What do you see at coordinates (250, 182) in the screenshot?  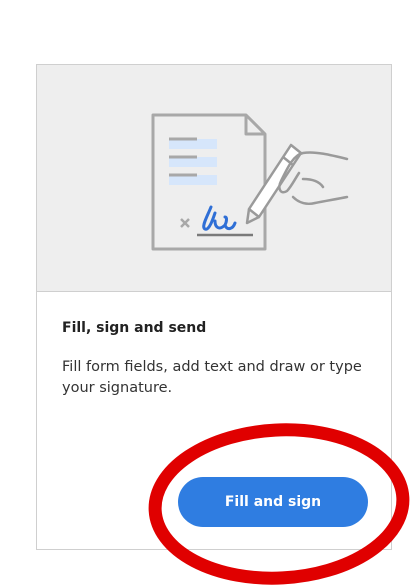 I see `fill-sign-document-icon` at bounding box center [250, 182].